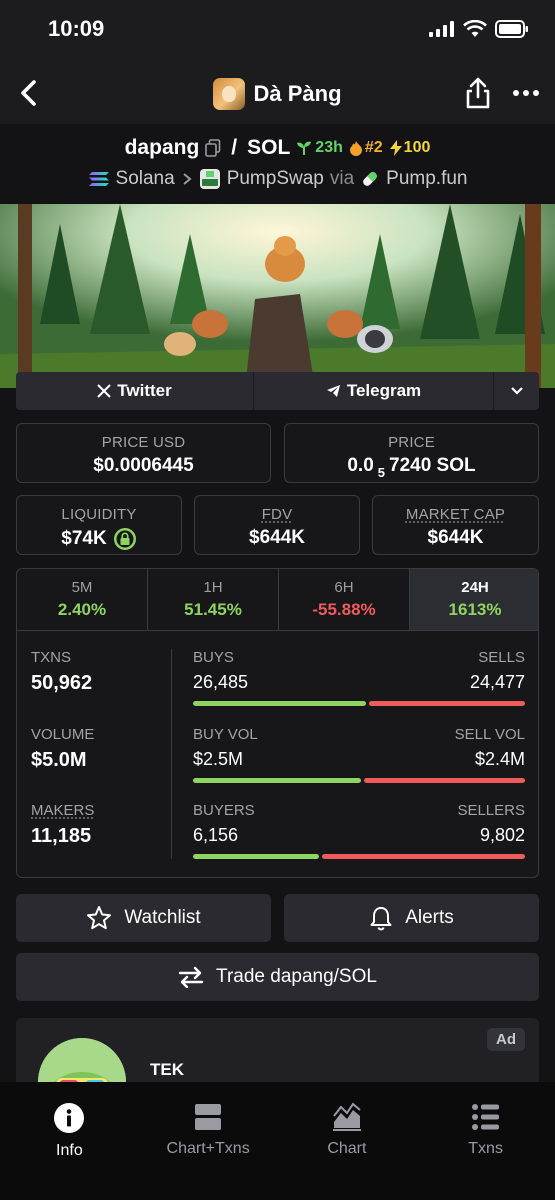  Describe the element at coordinates (82, 609) in the screenshot. I see `price-change: 2.40%` at that location.